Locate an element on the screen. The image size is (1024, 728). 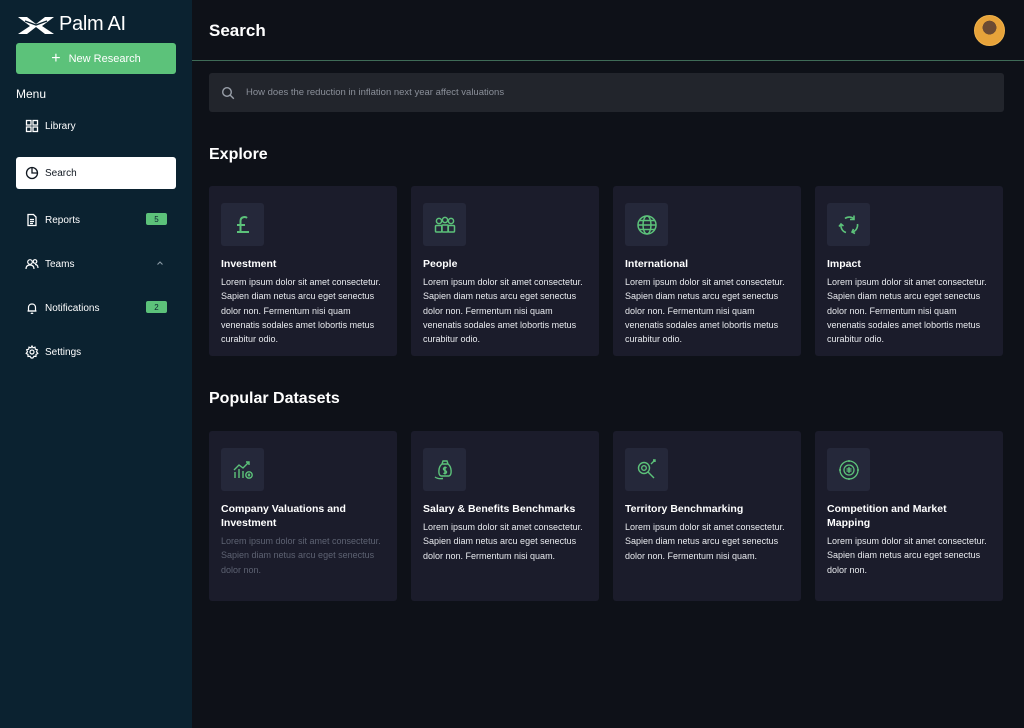
card-title: Territory Benchmarking is located at coordinates (684, 509).